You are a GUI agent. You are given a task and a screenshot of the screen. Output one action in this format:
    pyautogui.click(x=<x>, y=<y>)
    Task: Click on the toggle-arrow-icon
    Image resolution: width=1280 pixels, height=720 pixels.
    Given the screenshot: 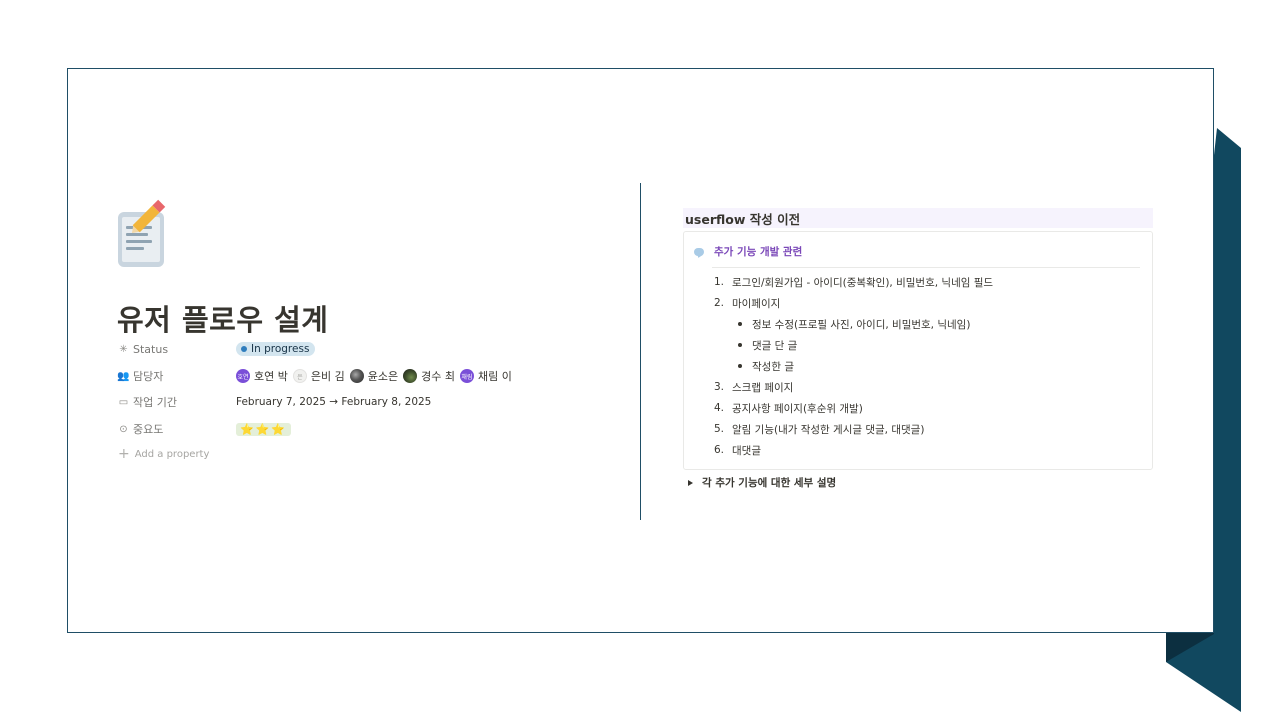 What is the action you would take?
    pyautogui.click(x=690, y=482)
    